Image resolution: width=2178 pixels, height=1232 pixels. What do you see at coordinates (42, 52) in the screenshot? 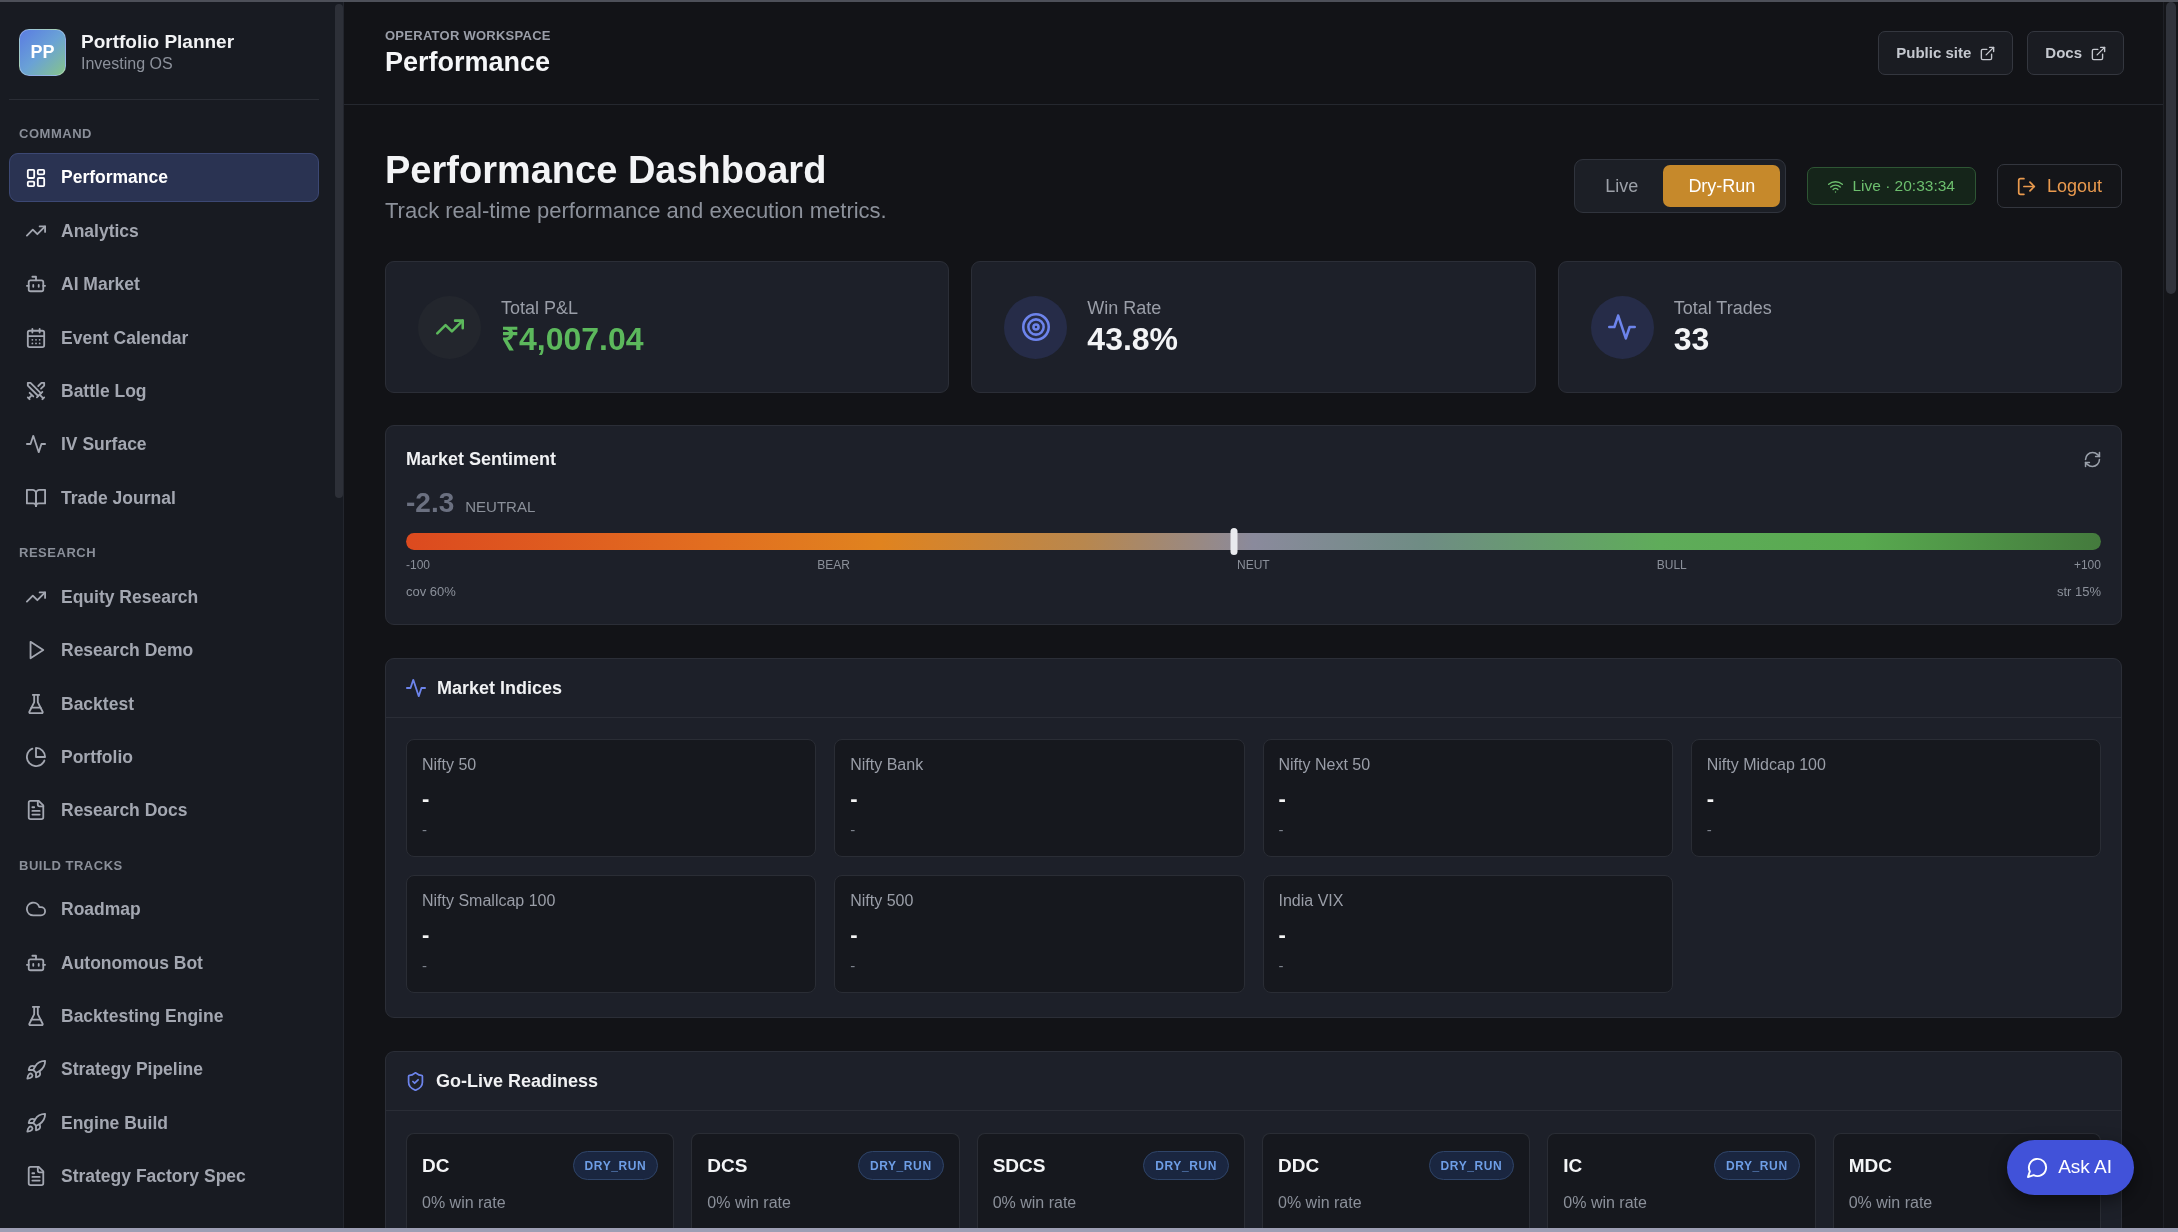
I see `app-logo: PP` at bounding box center [42, 52].